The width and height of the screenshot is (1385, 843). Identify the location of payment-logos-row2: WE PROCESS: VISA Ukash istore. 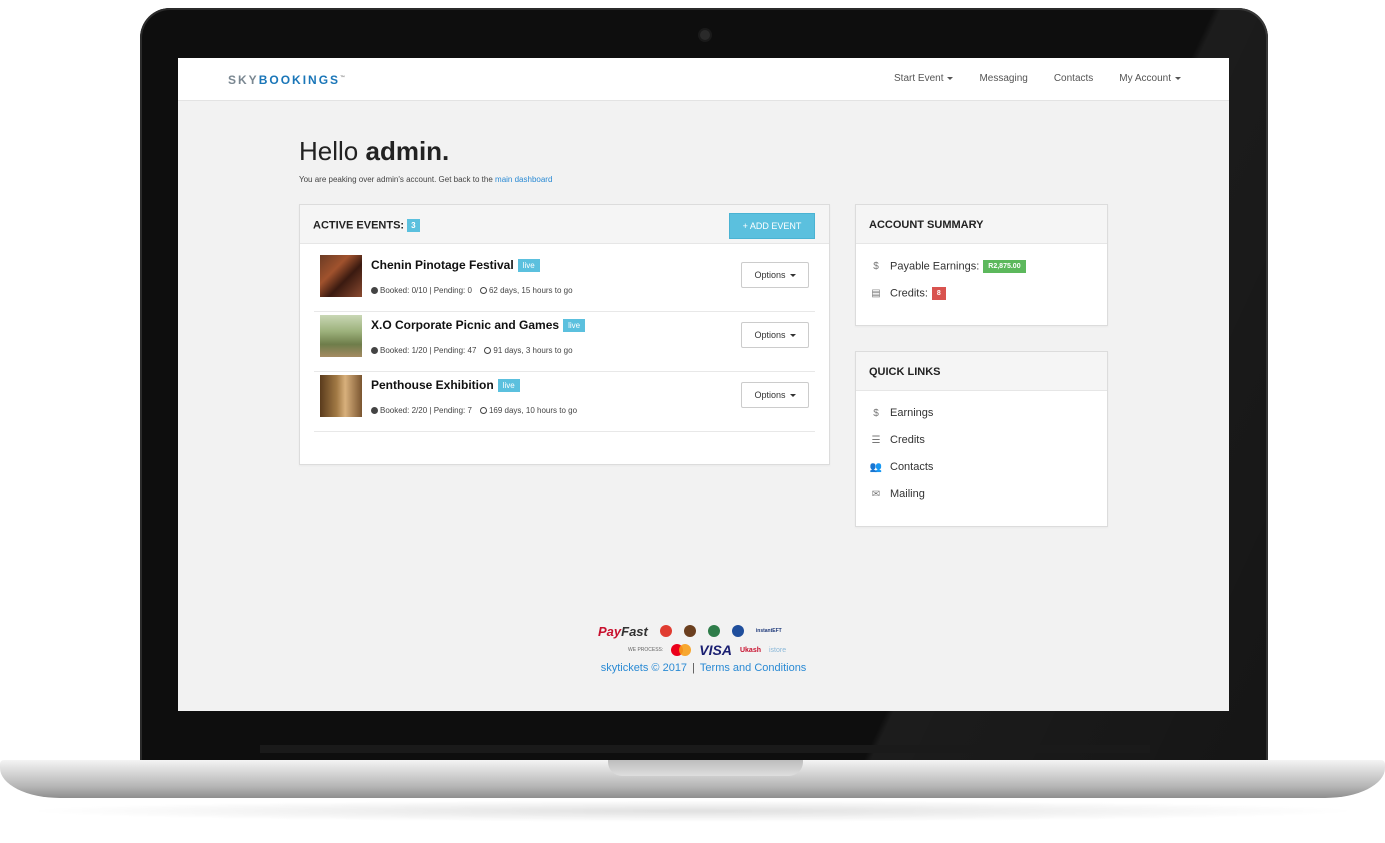
(707, 650).